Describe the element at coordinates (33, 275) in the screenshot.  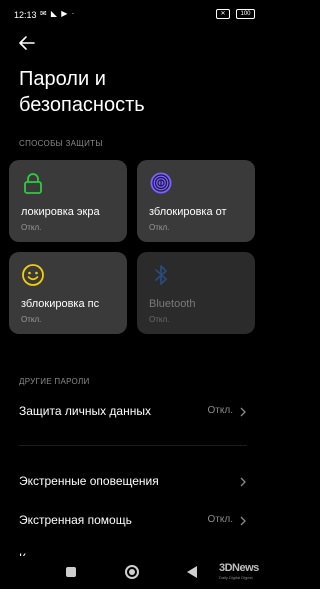
I see `face-icon` at that location.